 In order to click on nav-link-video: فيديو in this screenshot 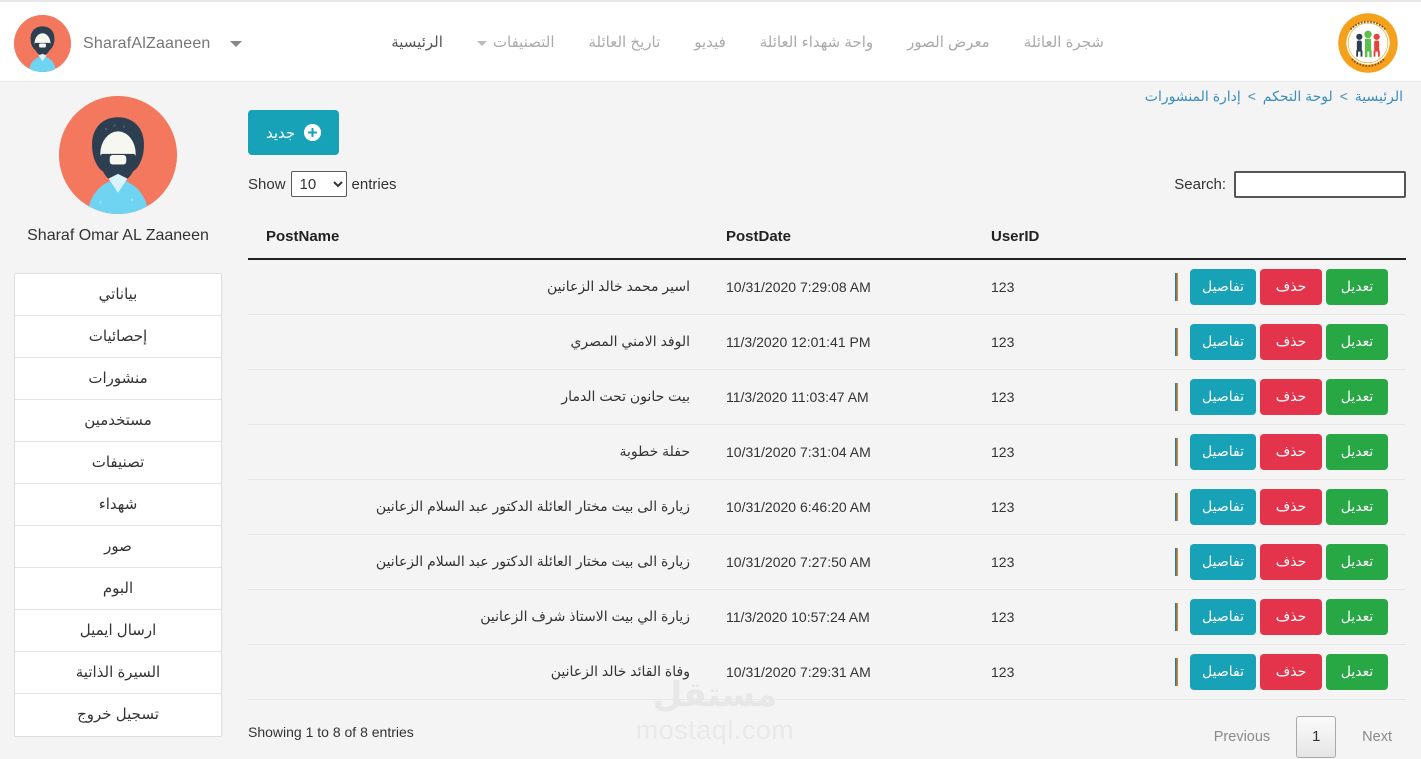, I will do `click(710, 43)`.